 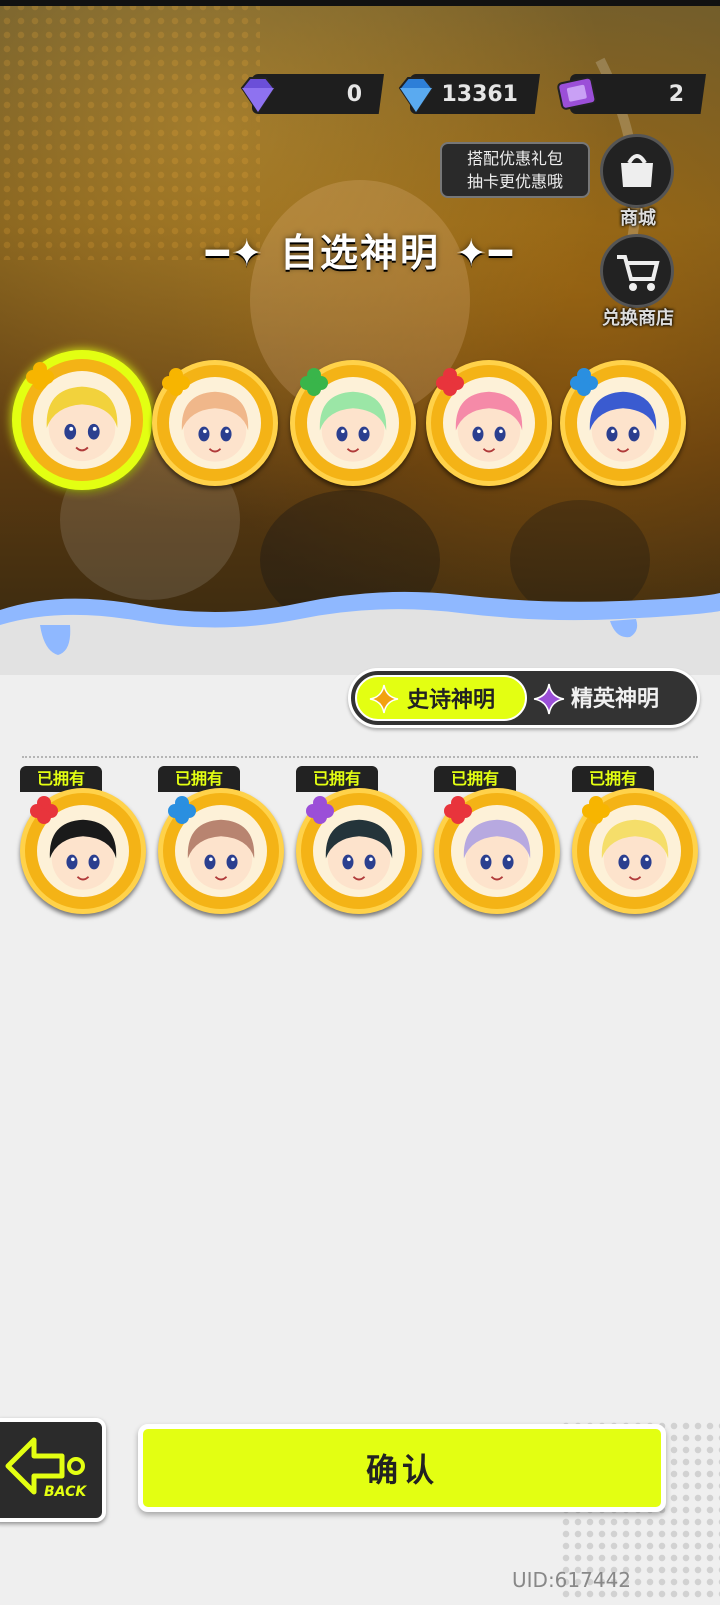 What do you see at coordinates (53, 1470) in the screenshot?
I see `back-button: BACK` at bounding box center [53, 1470].